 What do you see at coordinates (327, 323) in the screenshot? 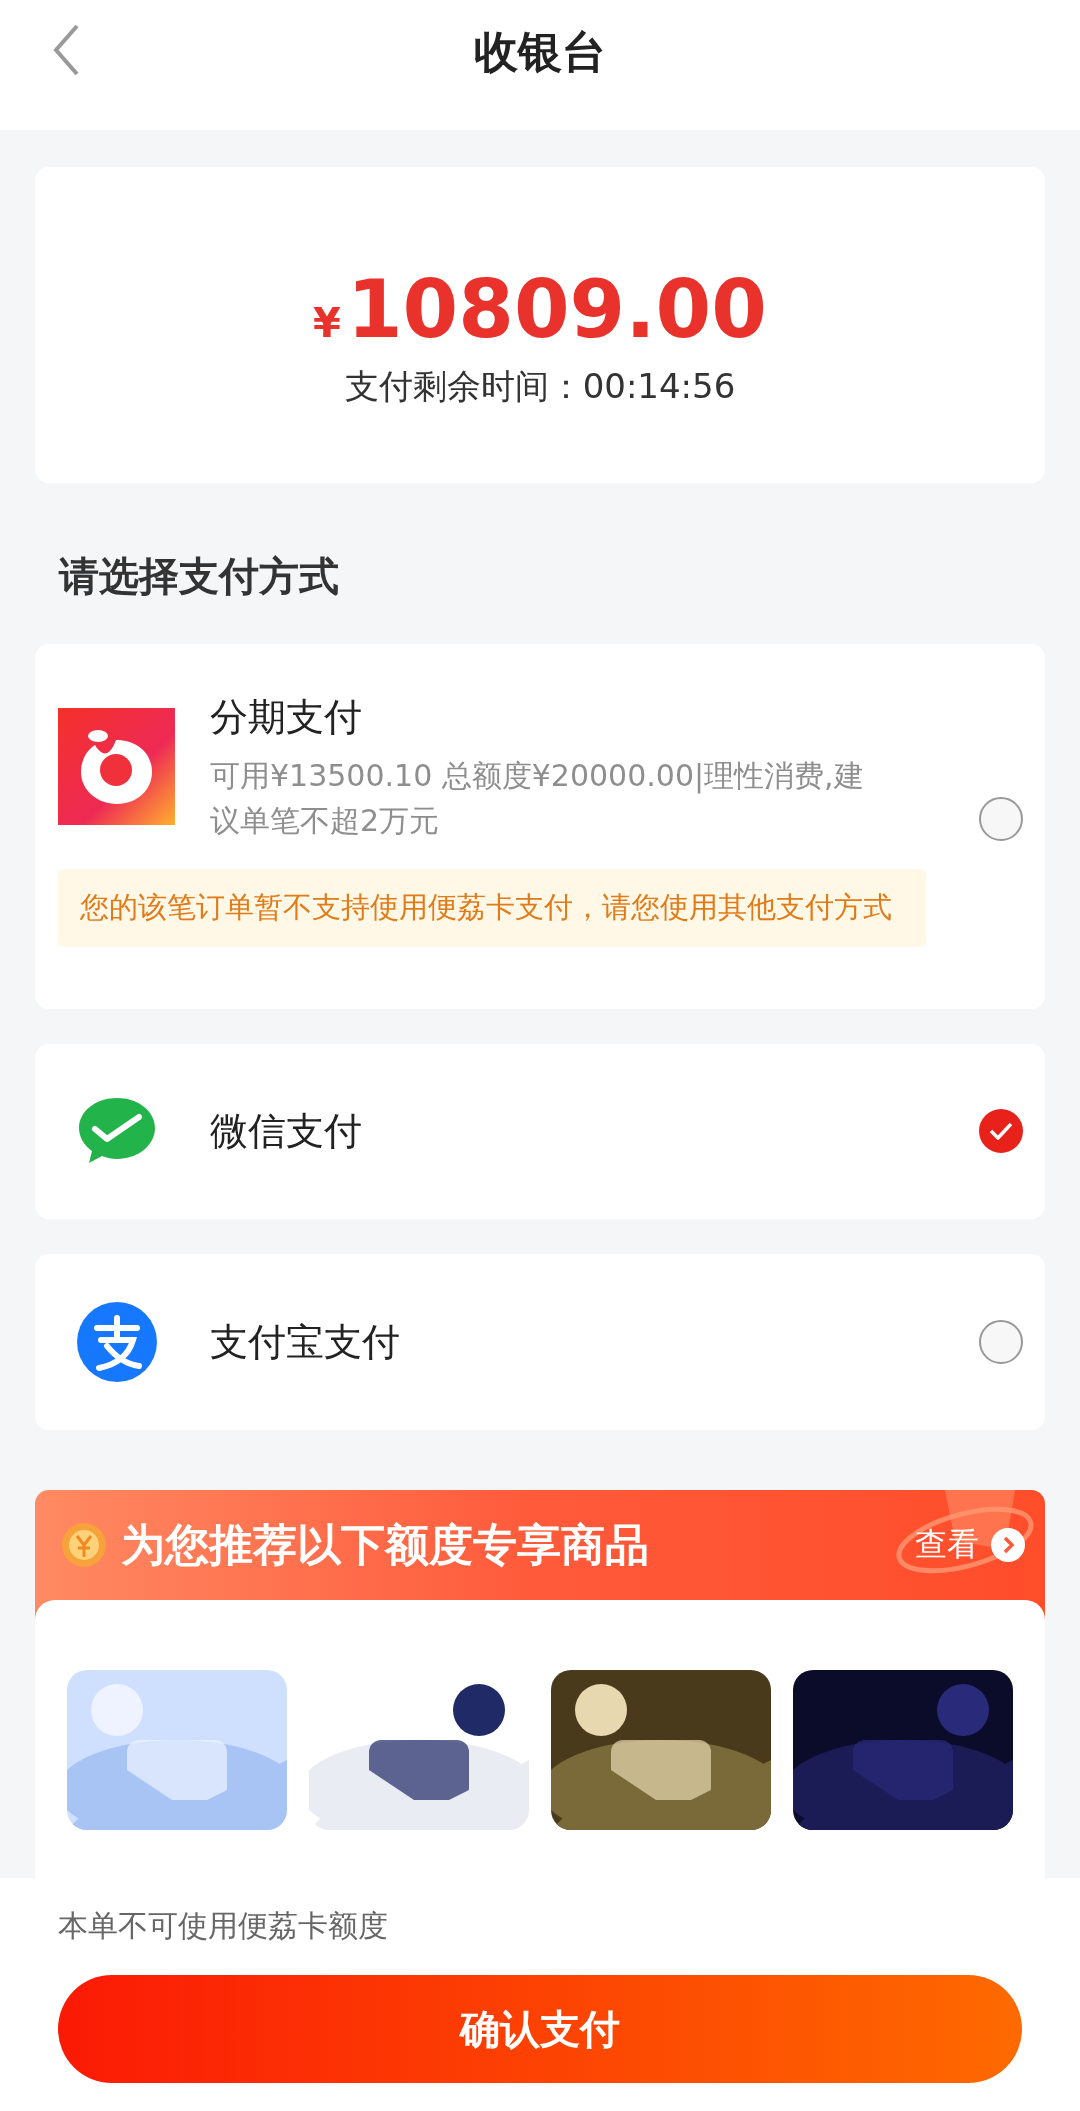
I see `currency-symbol: ¥` at bounding box center [327, 323].